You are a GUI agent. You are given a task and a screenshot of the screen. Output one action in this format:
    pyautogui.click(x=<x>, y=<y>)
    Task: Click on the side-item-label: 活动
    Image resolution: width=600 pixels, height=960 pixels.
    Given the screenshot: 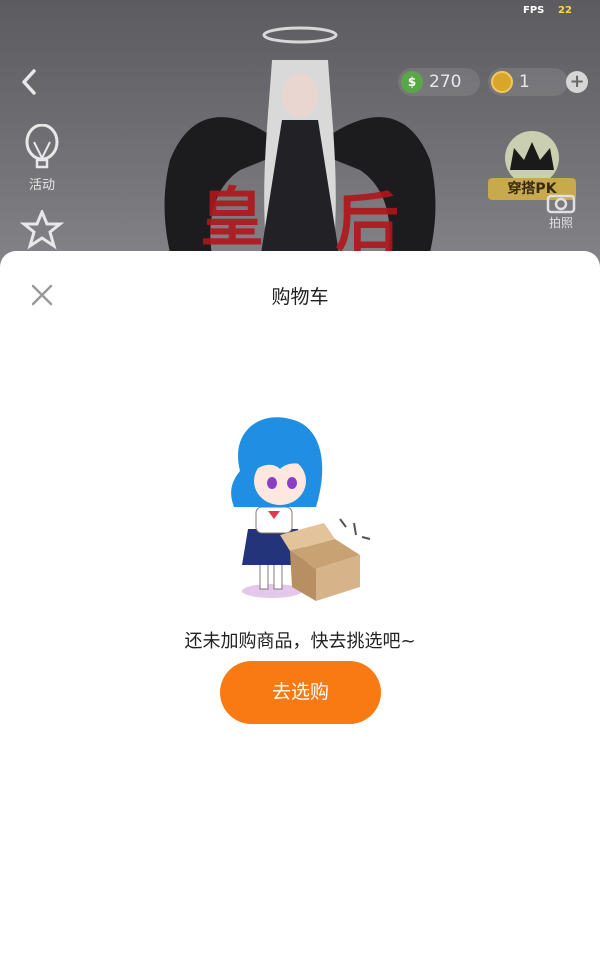 What is the action you would take?
    pyautogui.click(x=41, y=185)
    